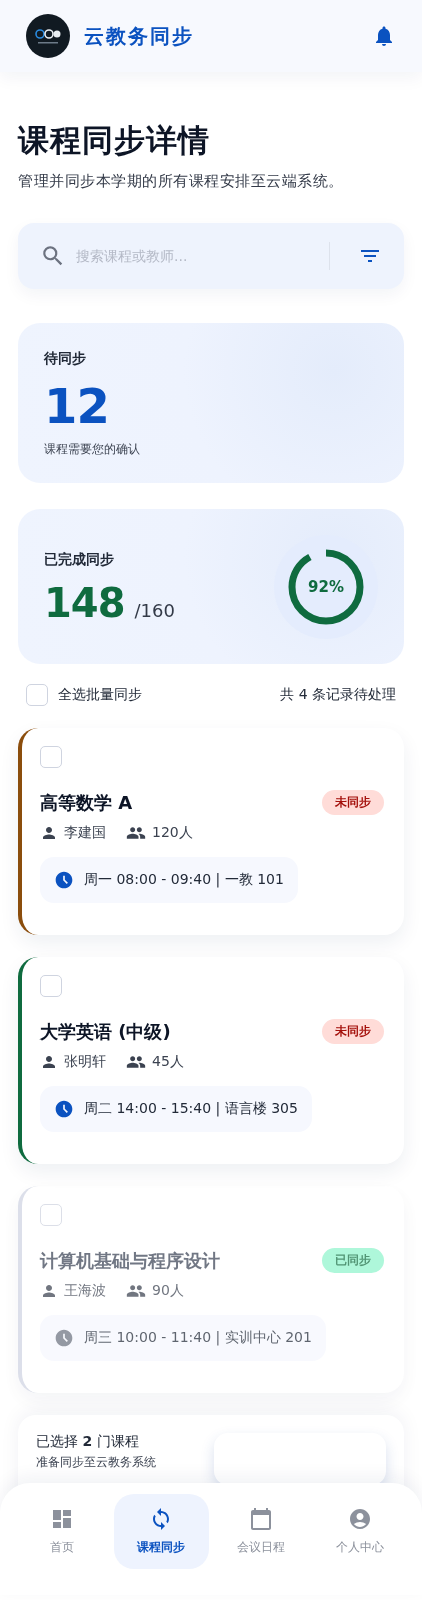 The height and width of the screenshot is (1600, 422). Describe the element at coordinates (260, 1519) in the screenshot. I see `calendar-icon` at that location.